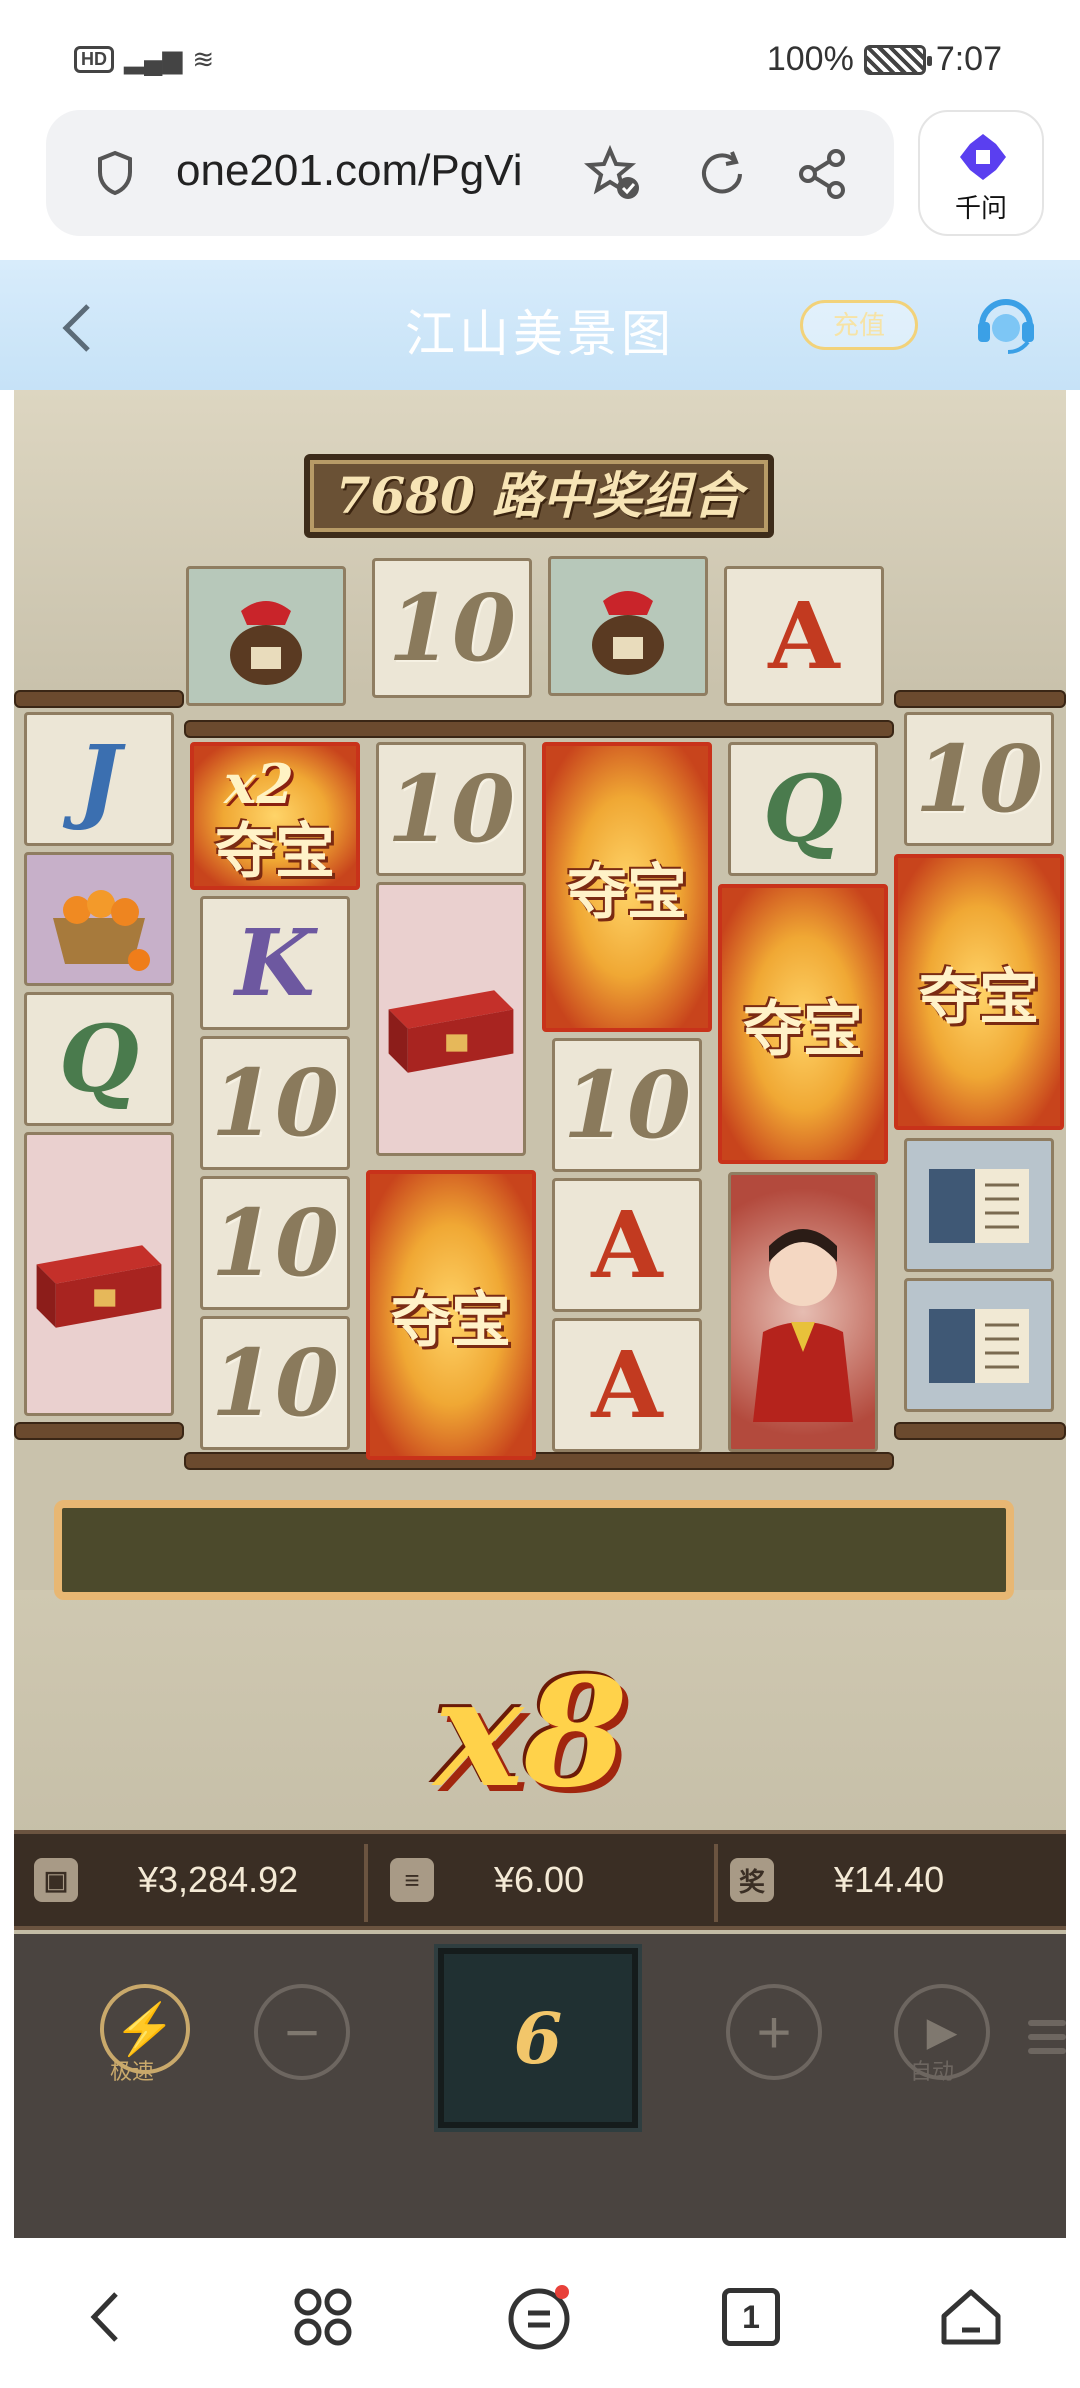 This screenshot has width=1080, height=2388. What do you see at coordinates (275, 963) in the screenshot?
I see `symbol-K: K` at bounding box center [275, 963].